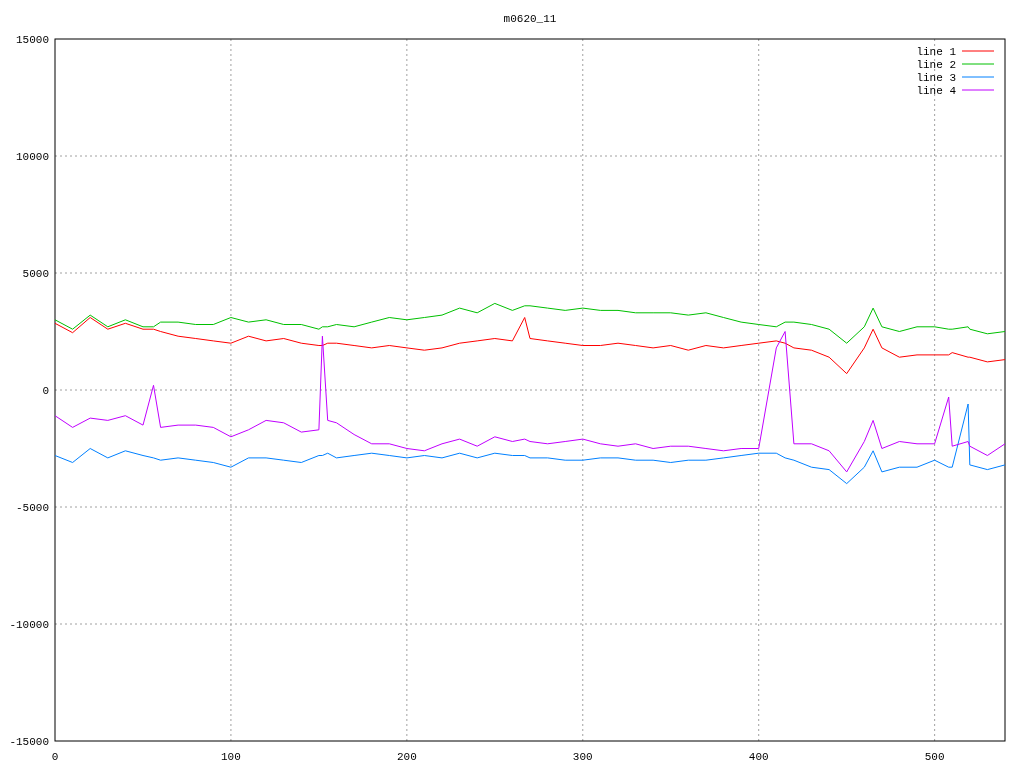 The height and width of the screenshot is (768, 1024). What do you see at coordinates (406, 757) in the screenshot?
I see `x-tick-label: 200` at bounding box center [406, 757].